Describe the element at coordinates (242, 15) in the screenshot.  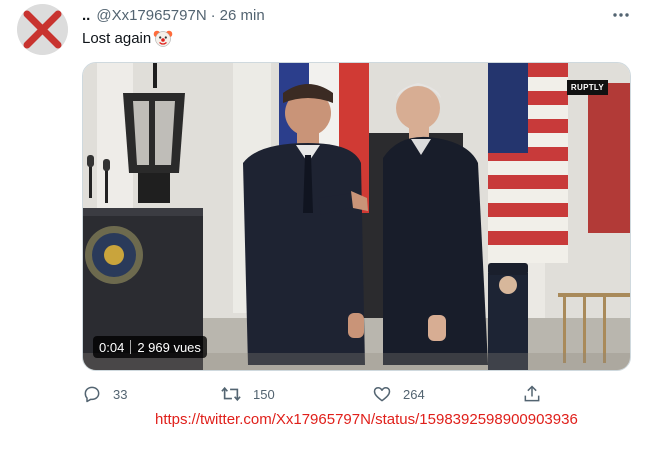
I see `timestamp: 26 min` at that location.